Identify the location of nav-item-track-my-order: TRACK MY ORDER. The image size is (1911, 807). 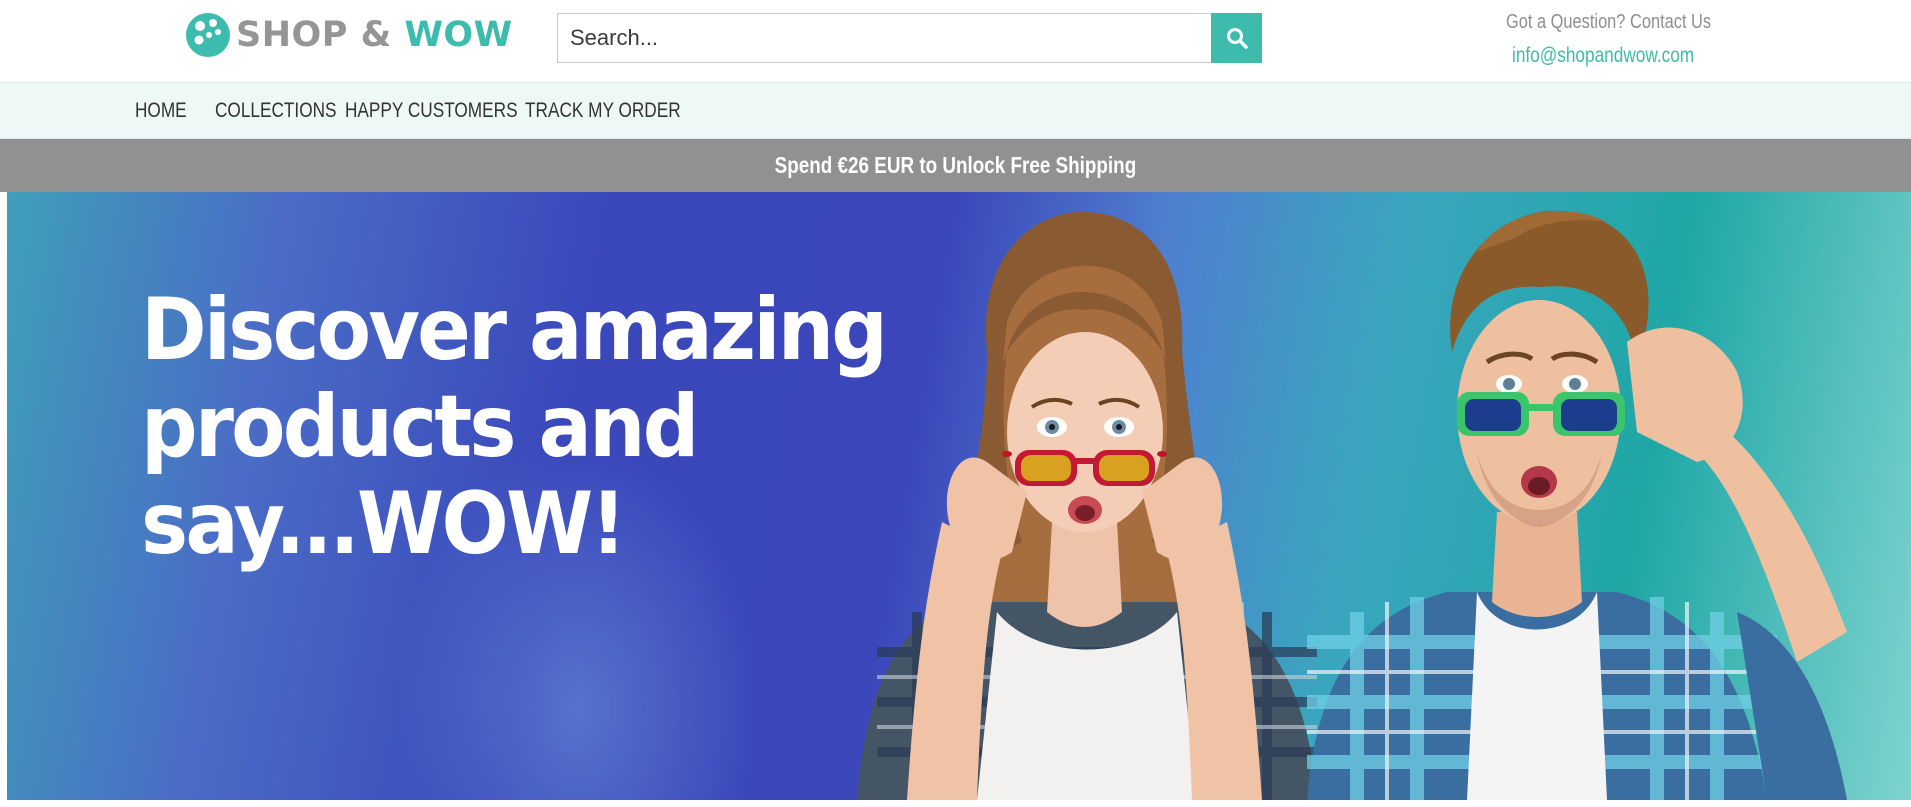
(603, 111).